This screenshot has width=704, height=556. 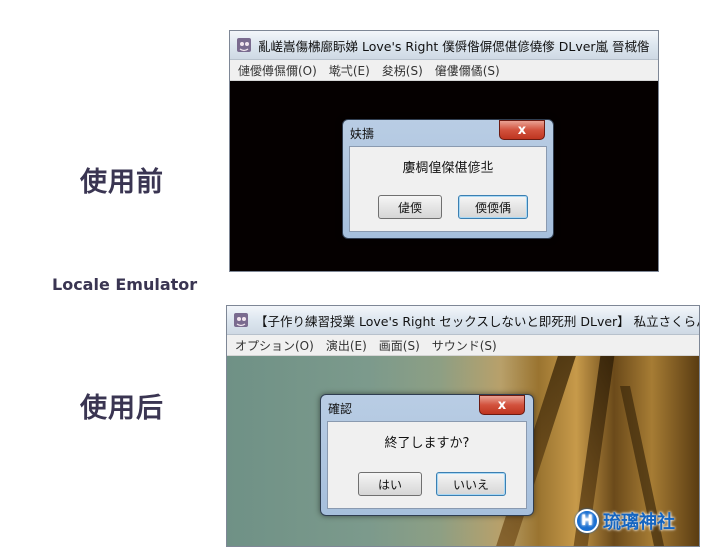 I want to click on dialog-title: 確認, so click(x=340, y=409).